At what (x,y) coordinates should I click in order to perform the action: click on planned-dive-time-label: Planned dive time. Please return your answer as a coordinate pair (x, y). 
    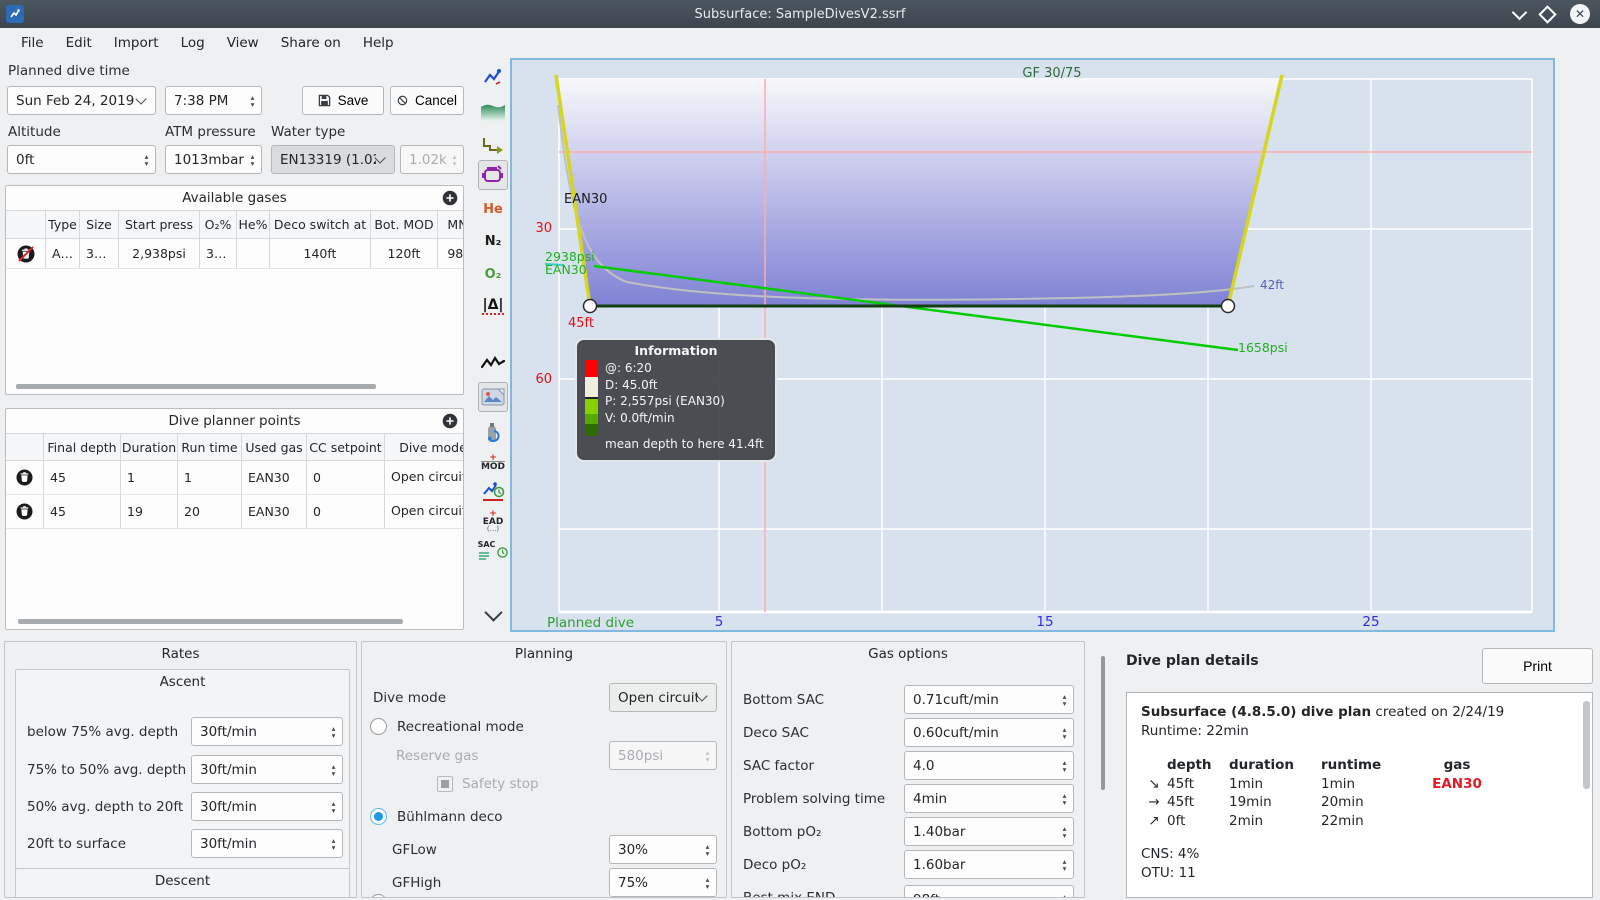
    Looking at the image, I should click on (69, 71).